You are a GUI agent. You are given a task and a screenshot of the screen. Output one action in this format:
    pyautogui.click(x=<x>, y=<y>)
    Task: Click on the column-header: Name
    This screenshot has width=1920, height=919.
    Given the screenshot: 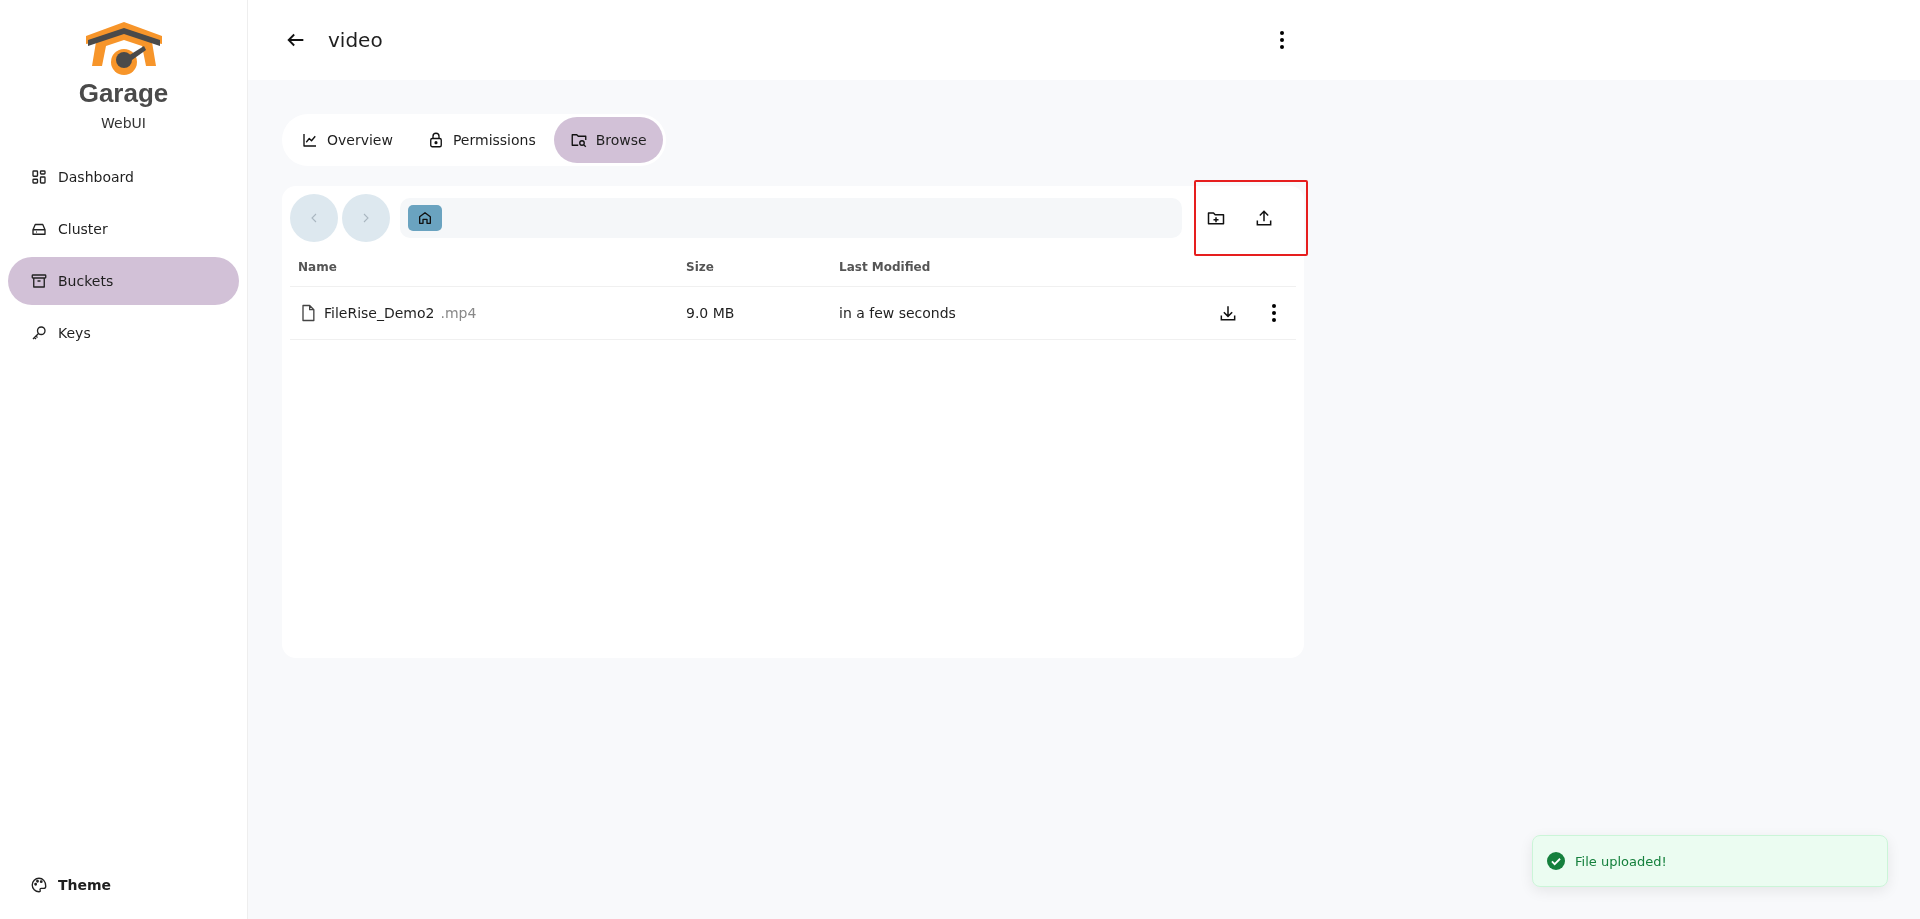 What is the action you would take?
    pyautogui.click(x=318, y=267)
    